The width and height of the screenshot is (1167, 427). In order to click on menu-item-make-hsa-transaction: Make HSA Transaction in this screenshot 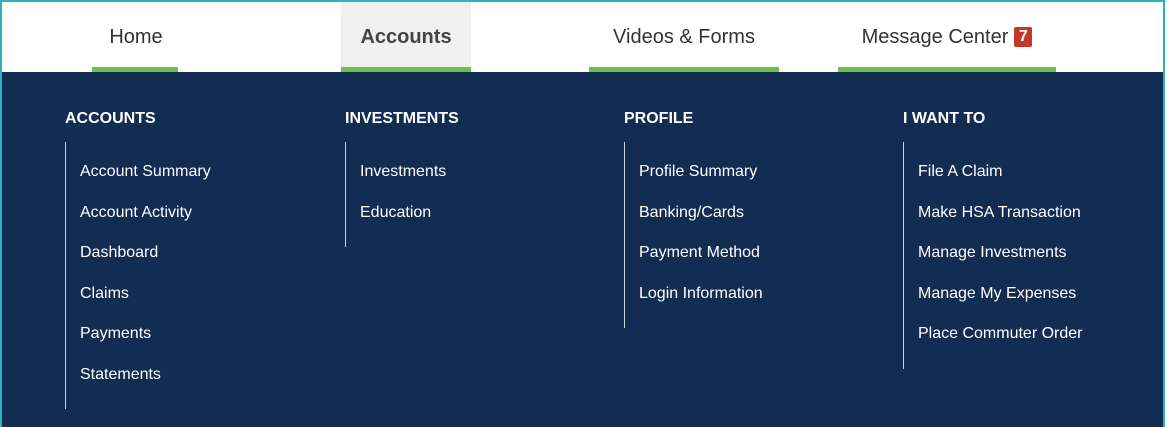, I will do `click(1000, 221)`.